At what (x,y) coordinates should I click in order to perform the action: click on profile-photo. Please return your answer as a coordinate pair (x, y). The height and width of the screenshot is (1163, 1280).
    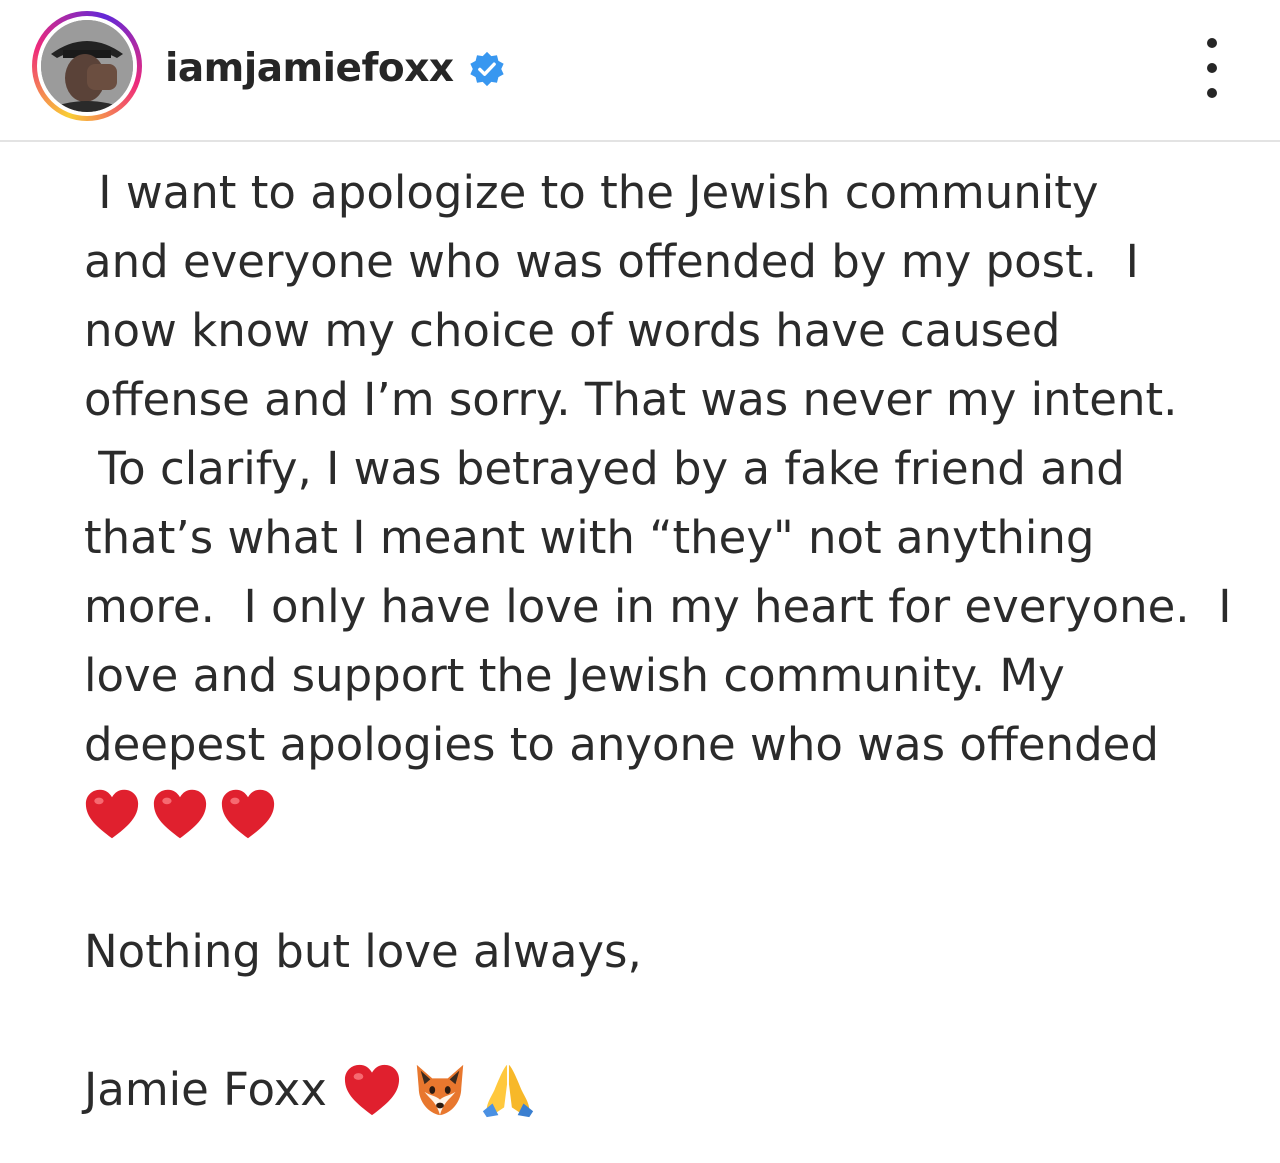
    Looking at the image, I should click on (87, 66).